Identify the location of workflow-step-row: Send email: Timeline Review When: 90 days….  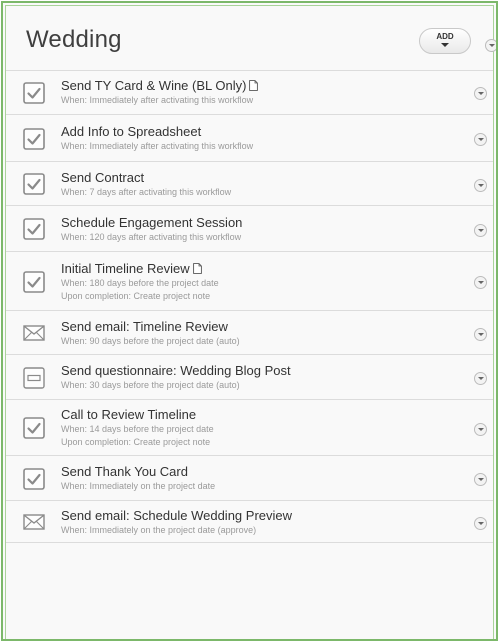
(249, 333).